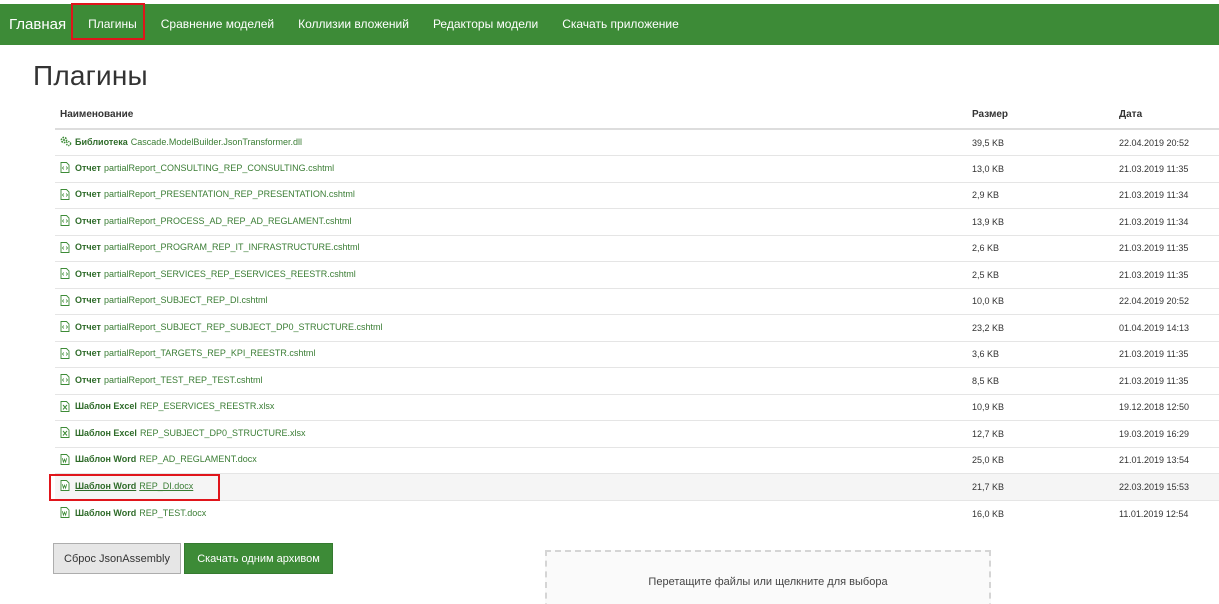 Image resolution: width=1219 pixels, height=604 pixels. I want to click on nav-item-model-editors: Редакторы модели, so click(485, 24).